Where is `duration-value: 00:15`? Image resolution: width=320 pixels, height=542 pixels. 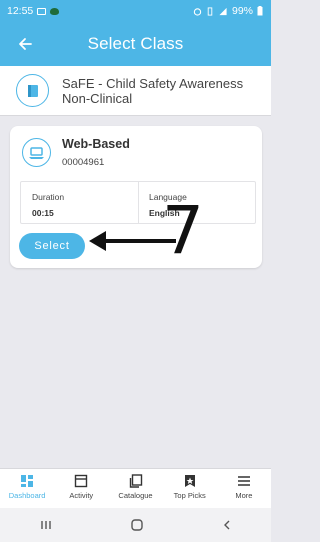
duration-value: 00:15 is located at coordinates (43, 213).